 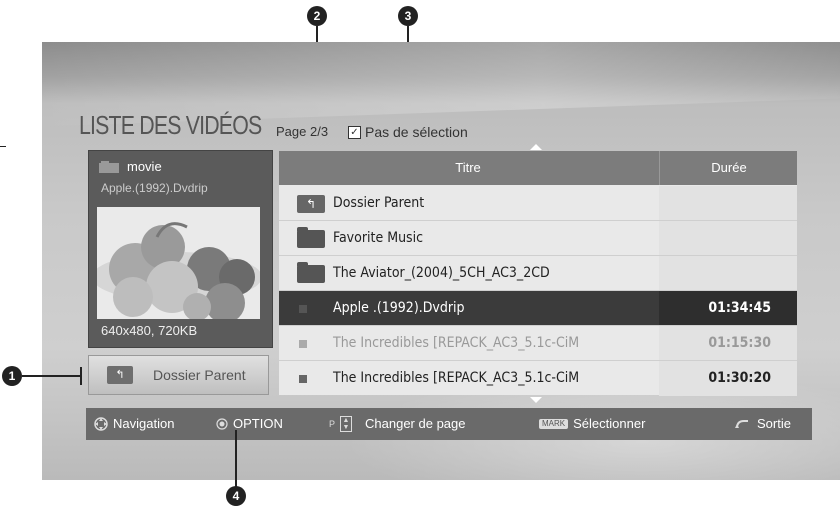 I want to click on callout-3: 3, so click(x=408, y=16).